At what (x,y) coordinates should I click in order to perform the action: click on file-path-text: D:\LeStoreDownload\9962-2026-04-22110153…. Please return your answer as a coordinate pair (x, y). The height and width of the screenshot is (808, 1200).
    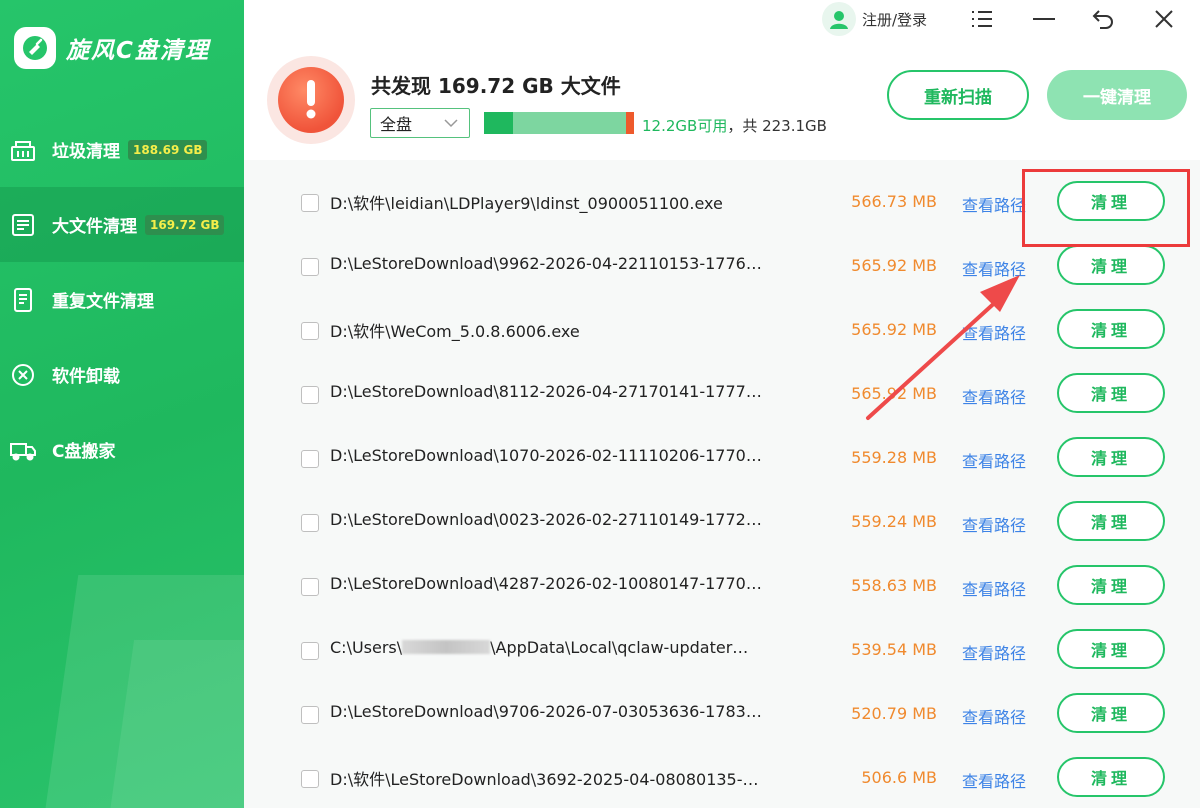
    Looking at the image, I should click on (546, 263).